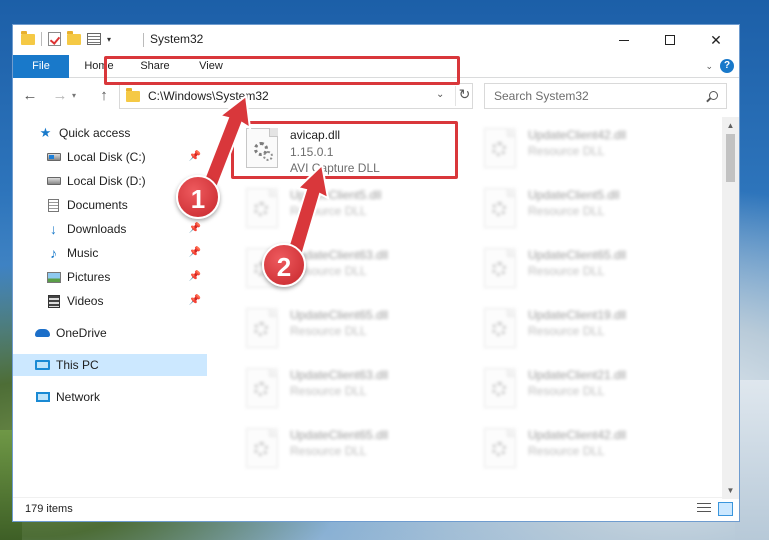 Image resolution: width=769 pixels, height=540 pixels. Describe the element at coordinates (60, 96) in the screenshot. I see `forward-button: →` at that location.